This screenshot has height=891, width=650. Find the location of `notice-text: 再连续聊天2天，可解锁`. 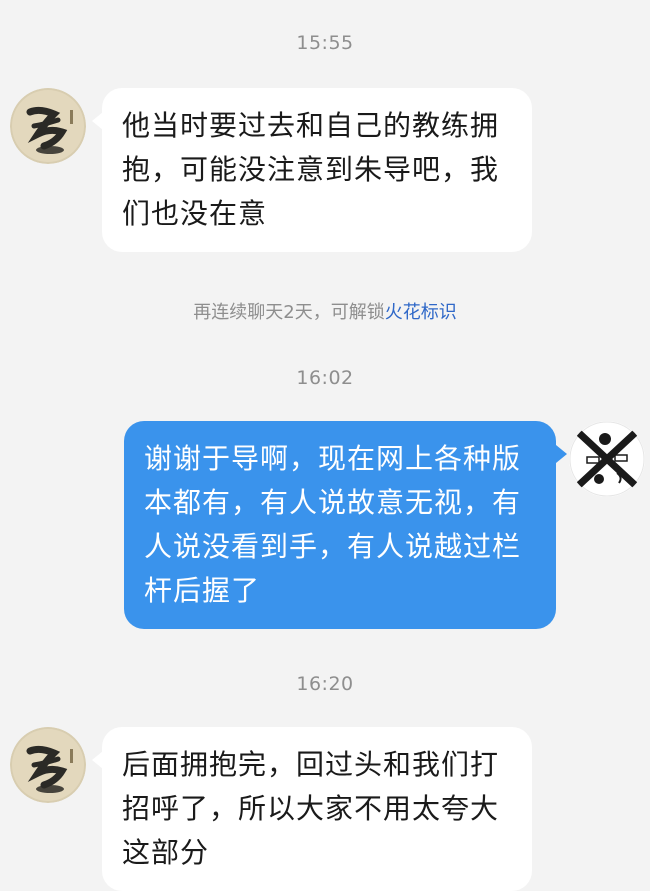

notice-text: 再连续聊天2天，可解锁 is located at coordinates (289, 312).